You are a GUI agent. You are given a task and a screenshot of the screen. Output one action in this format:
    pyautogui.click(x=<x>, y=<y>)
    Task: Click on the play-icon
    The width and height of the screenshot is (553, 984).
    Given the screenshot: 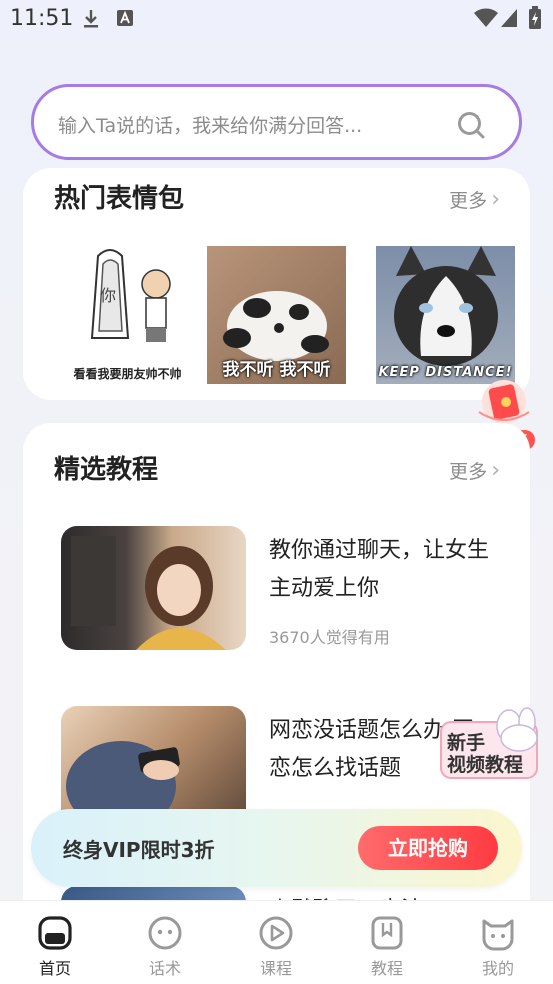 What is the action you would take?
    pyautogui.click(x=276, y=933)
    